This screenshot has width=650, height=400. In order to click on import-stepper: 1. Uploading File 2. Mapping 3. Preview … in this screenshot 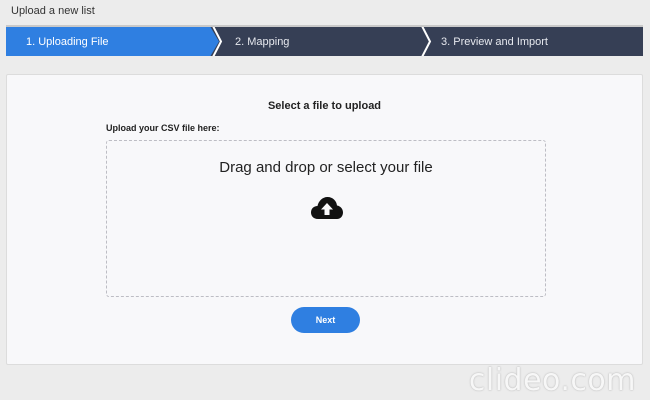, I will do `click(324, 40)`.